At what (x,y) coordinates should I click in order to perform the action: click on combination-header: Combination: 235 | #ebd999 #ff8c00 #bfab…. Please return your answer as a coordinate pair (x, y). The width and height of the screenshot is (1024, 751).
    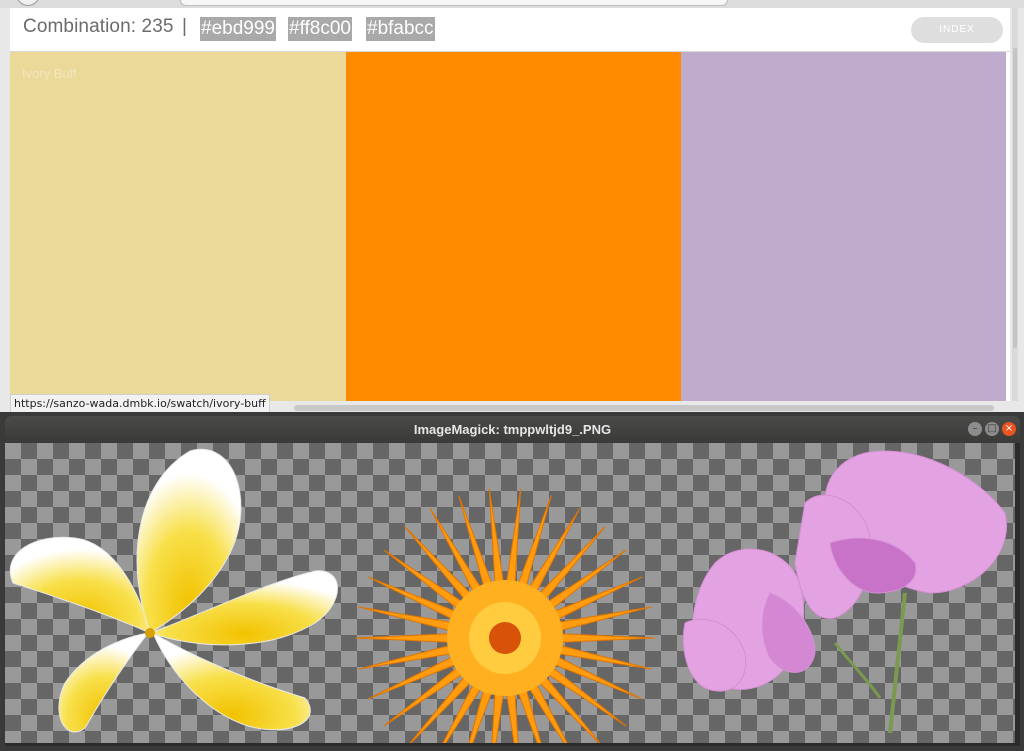
    Looking at the image, I should click on (510, 30).